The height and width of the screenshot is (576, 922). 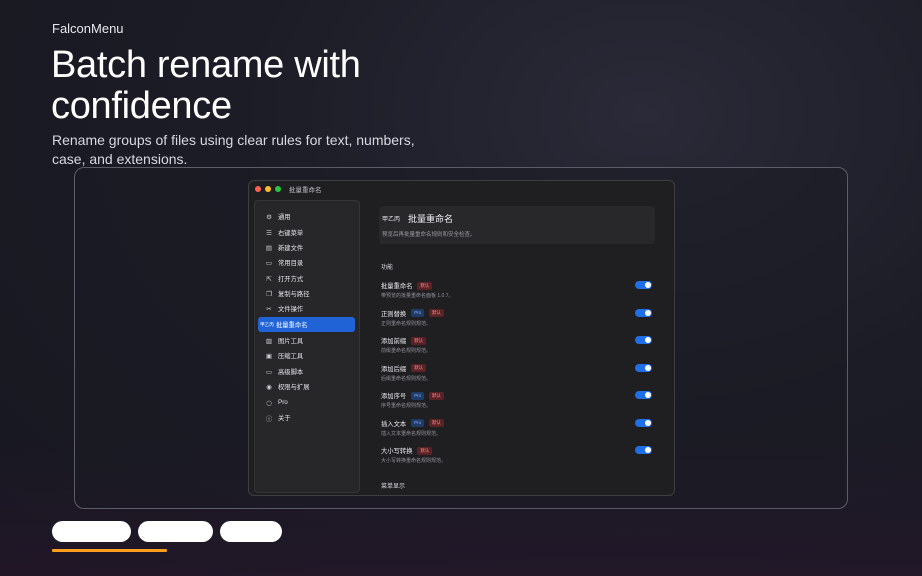 What do you see at coordinates (306, 247) in the screenshot?
I see `sidebar-item-3: ▤ 新建文件` at bounding box center [306, 247].